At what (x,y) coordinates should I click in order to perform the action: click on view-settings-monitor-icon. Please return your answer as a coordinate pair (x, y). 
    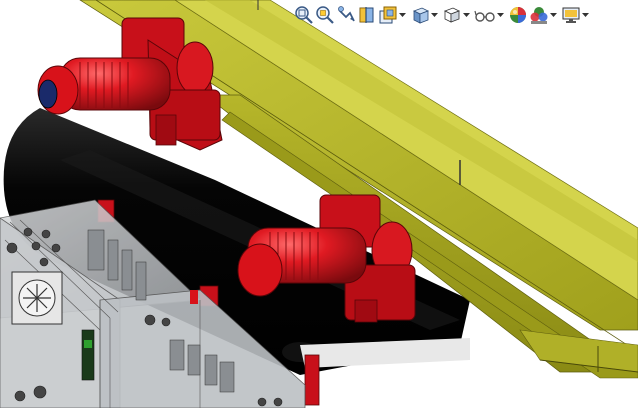
    Looking at the image, I should click on (571, 15).